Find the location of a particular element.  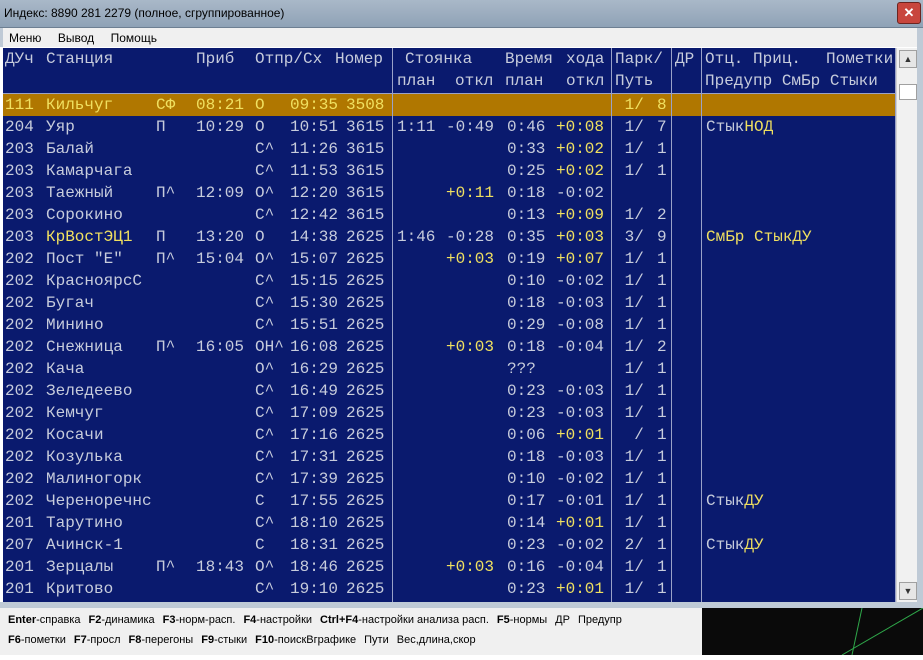

function-key-item-5: Пути is located at coordinates (376, 640).